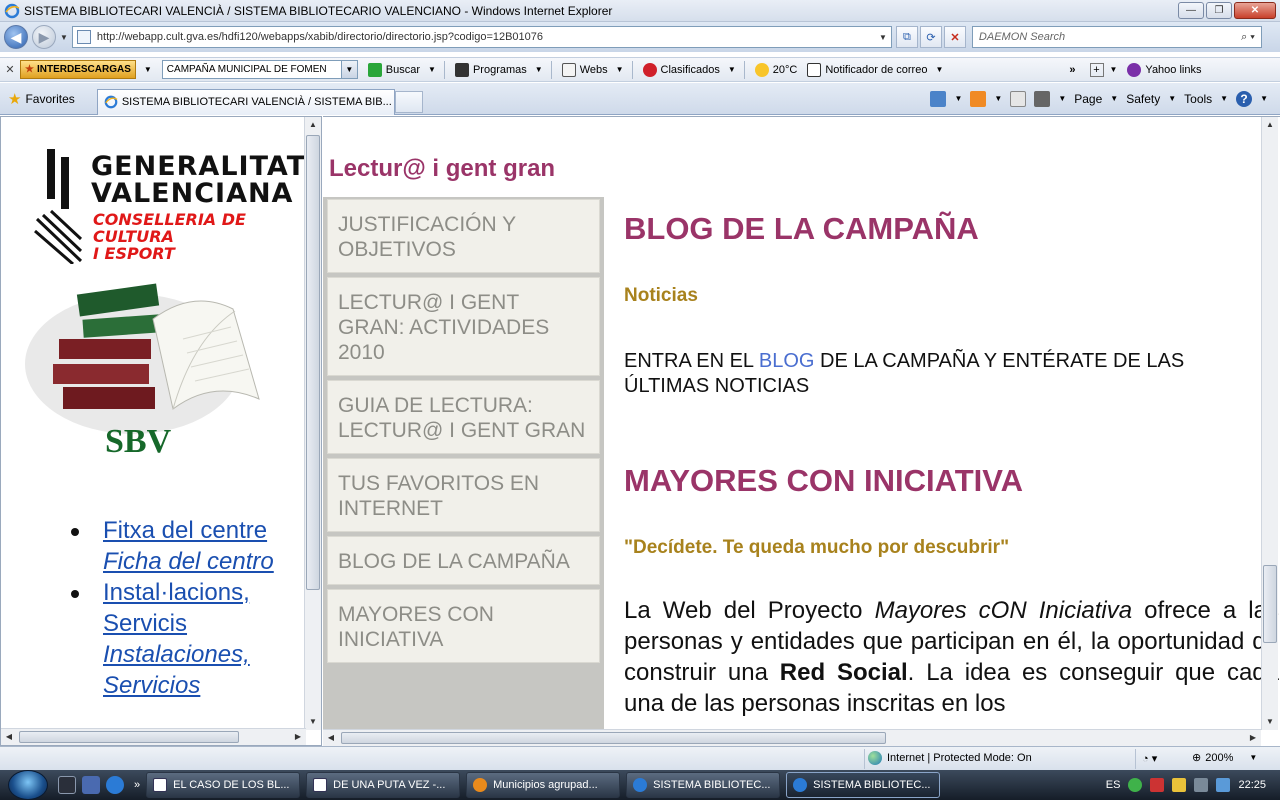  What do you see at coordinates (592, 69) in the screenshot?
I see `webs-button: Webs ▼` at bounding box center [592, 69].